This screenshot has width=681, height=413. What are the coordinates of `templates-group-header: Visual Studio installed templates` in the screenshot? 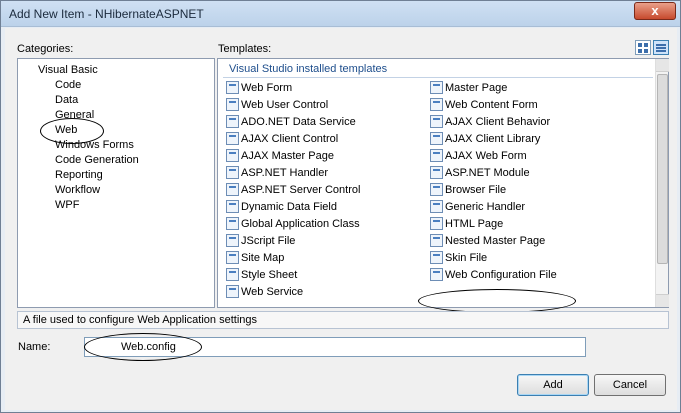 It's located at (438, 70).